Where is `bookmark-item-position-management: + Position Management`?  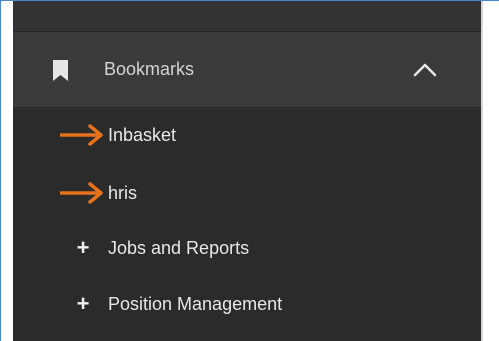
bookmark-item-position-management: + Position Management is located at coordinates (247, 304).